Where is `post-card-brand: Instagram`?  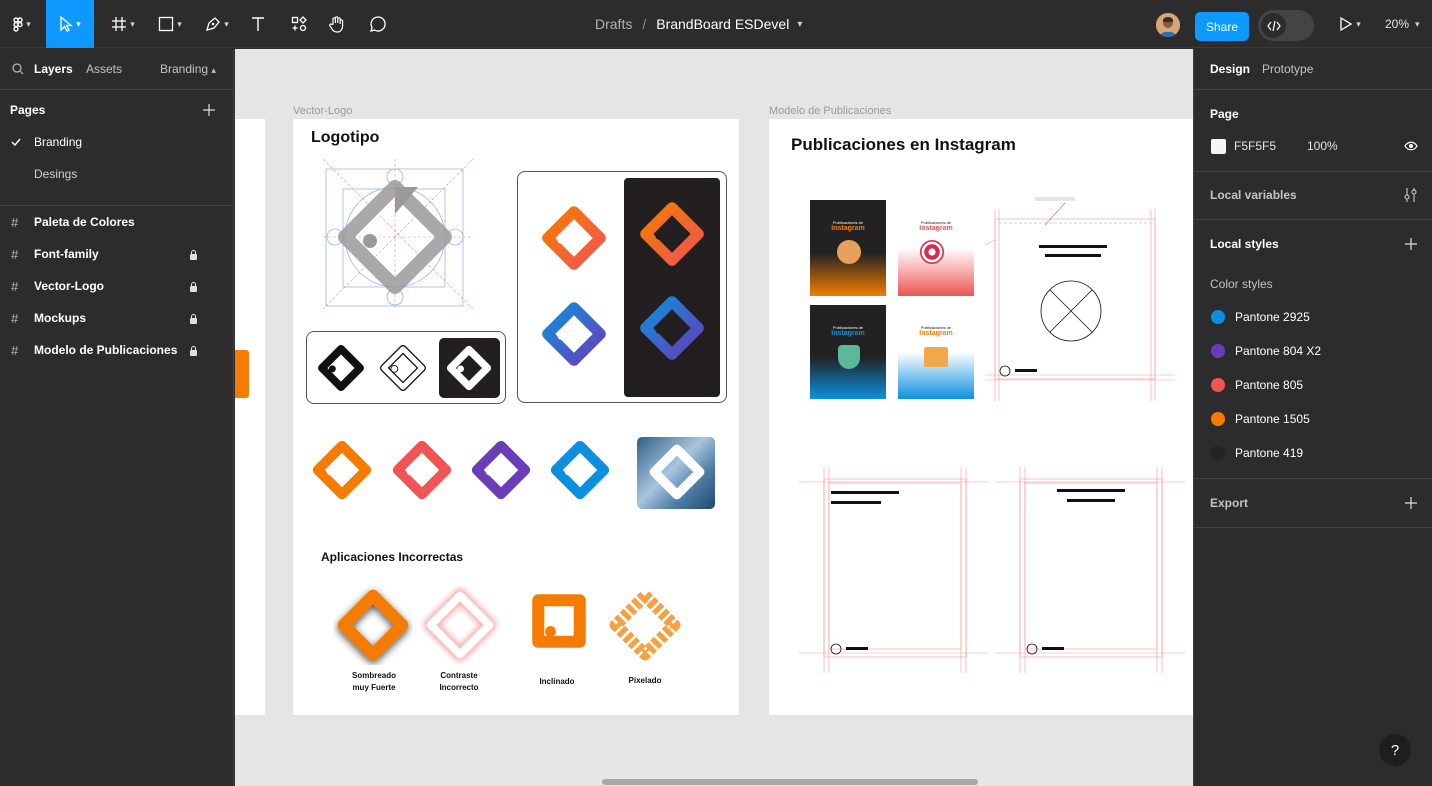 post-card-brand: Instagram is located at coordinates (848, 228).